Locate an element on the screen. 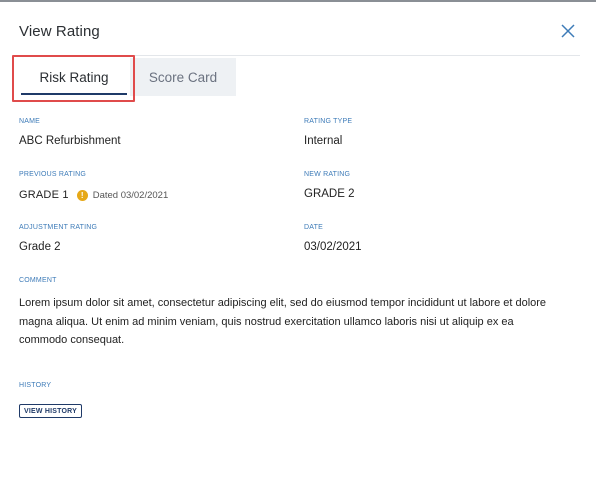  tab-score-card-label: Score Card is located at coordinates (183, 77).